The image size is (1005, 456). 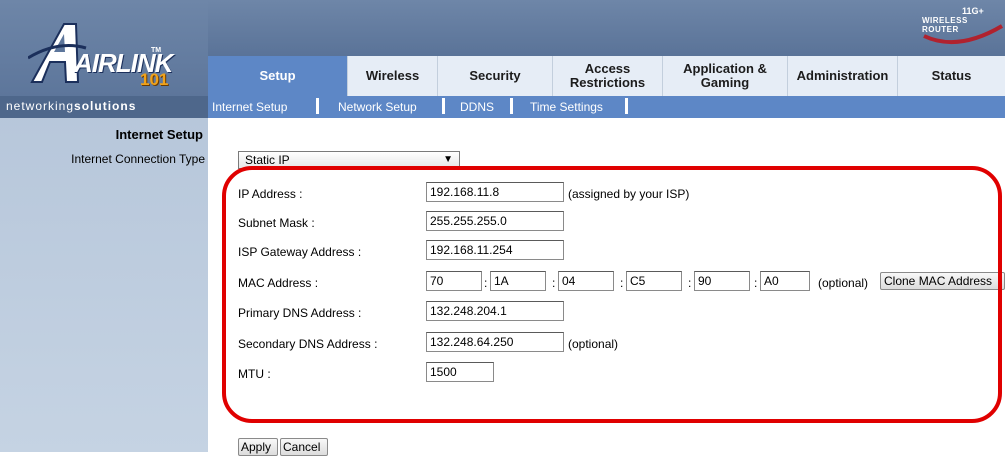 I want to click on subnav-network-setup: Network Setup, so click(x=377, y=107).